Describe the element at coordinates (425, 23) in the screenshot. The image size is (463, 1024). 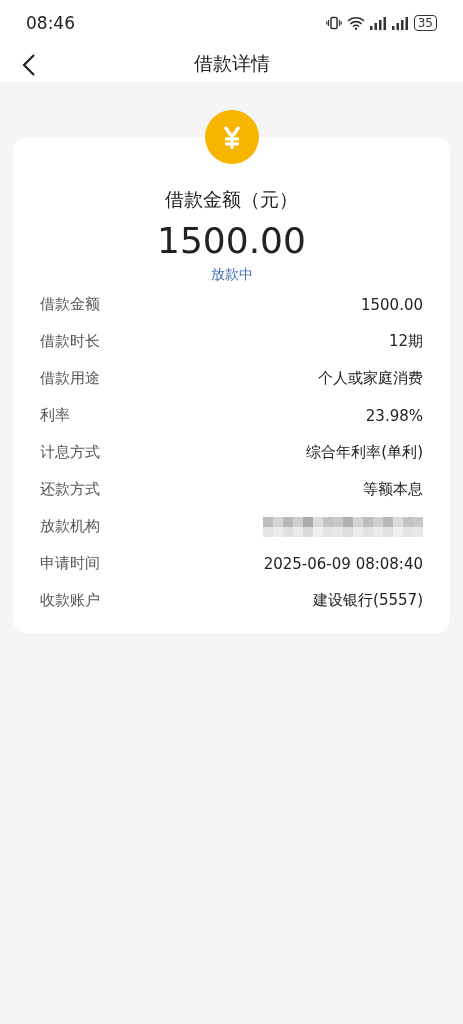
I see `battery-level: 35` at that location.